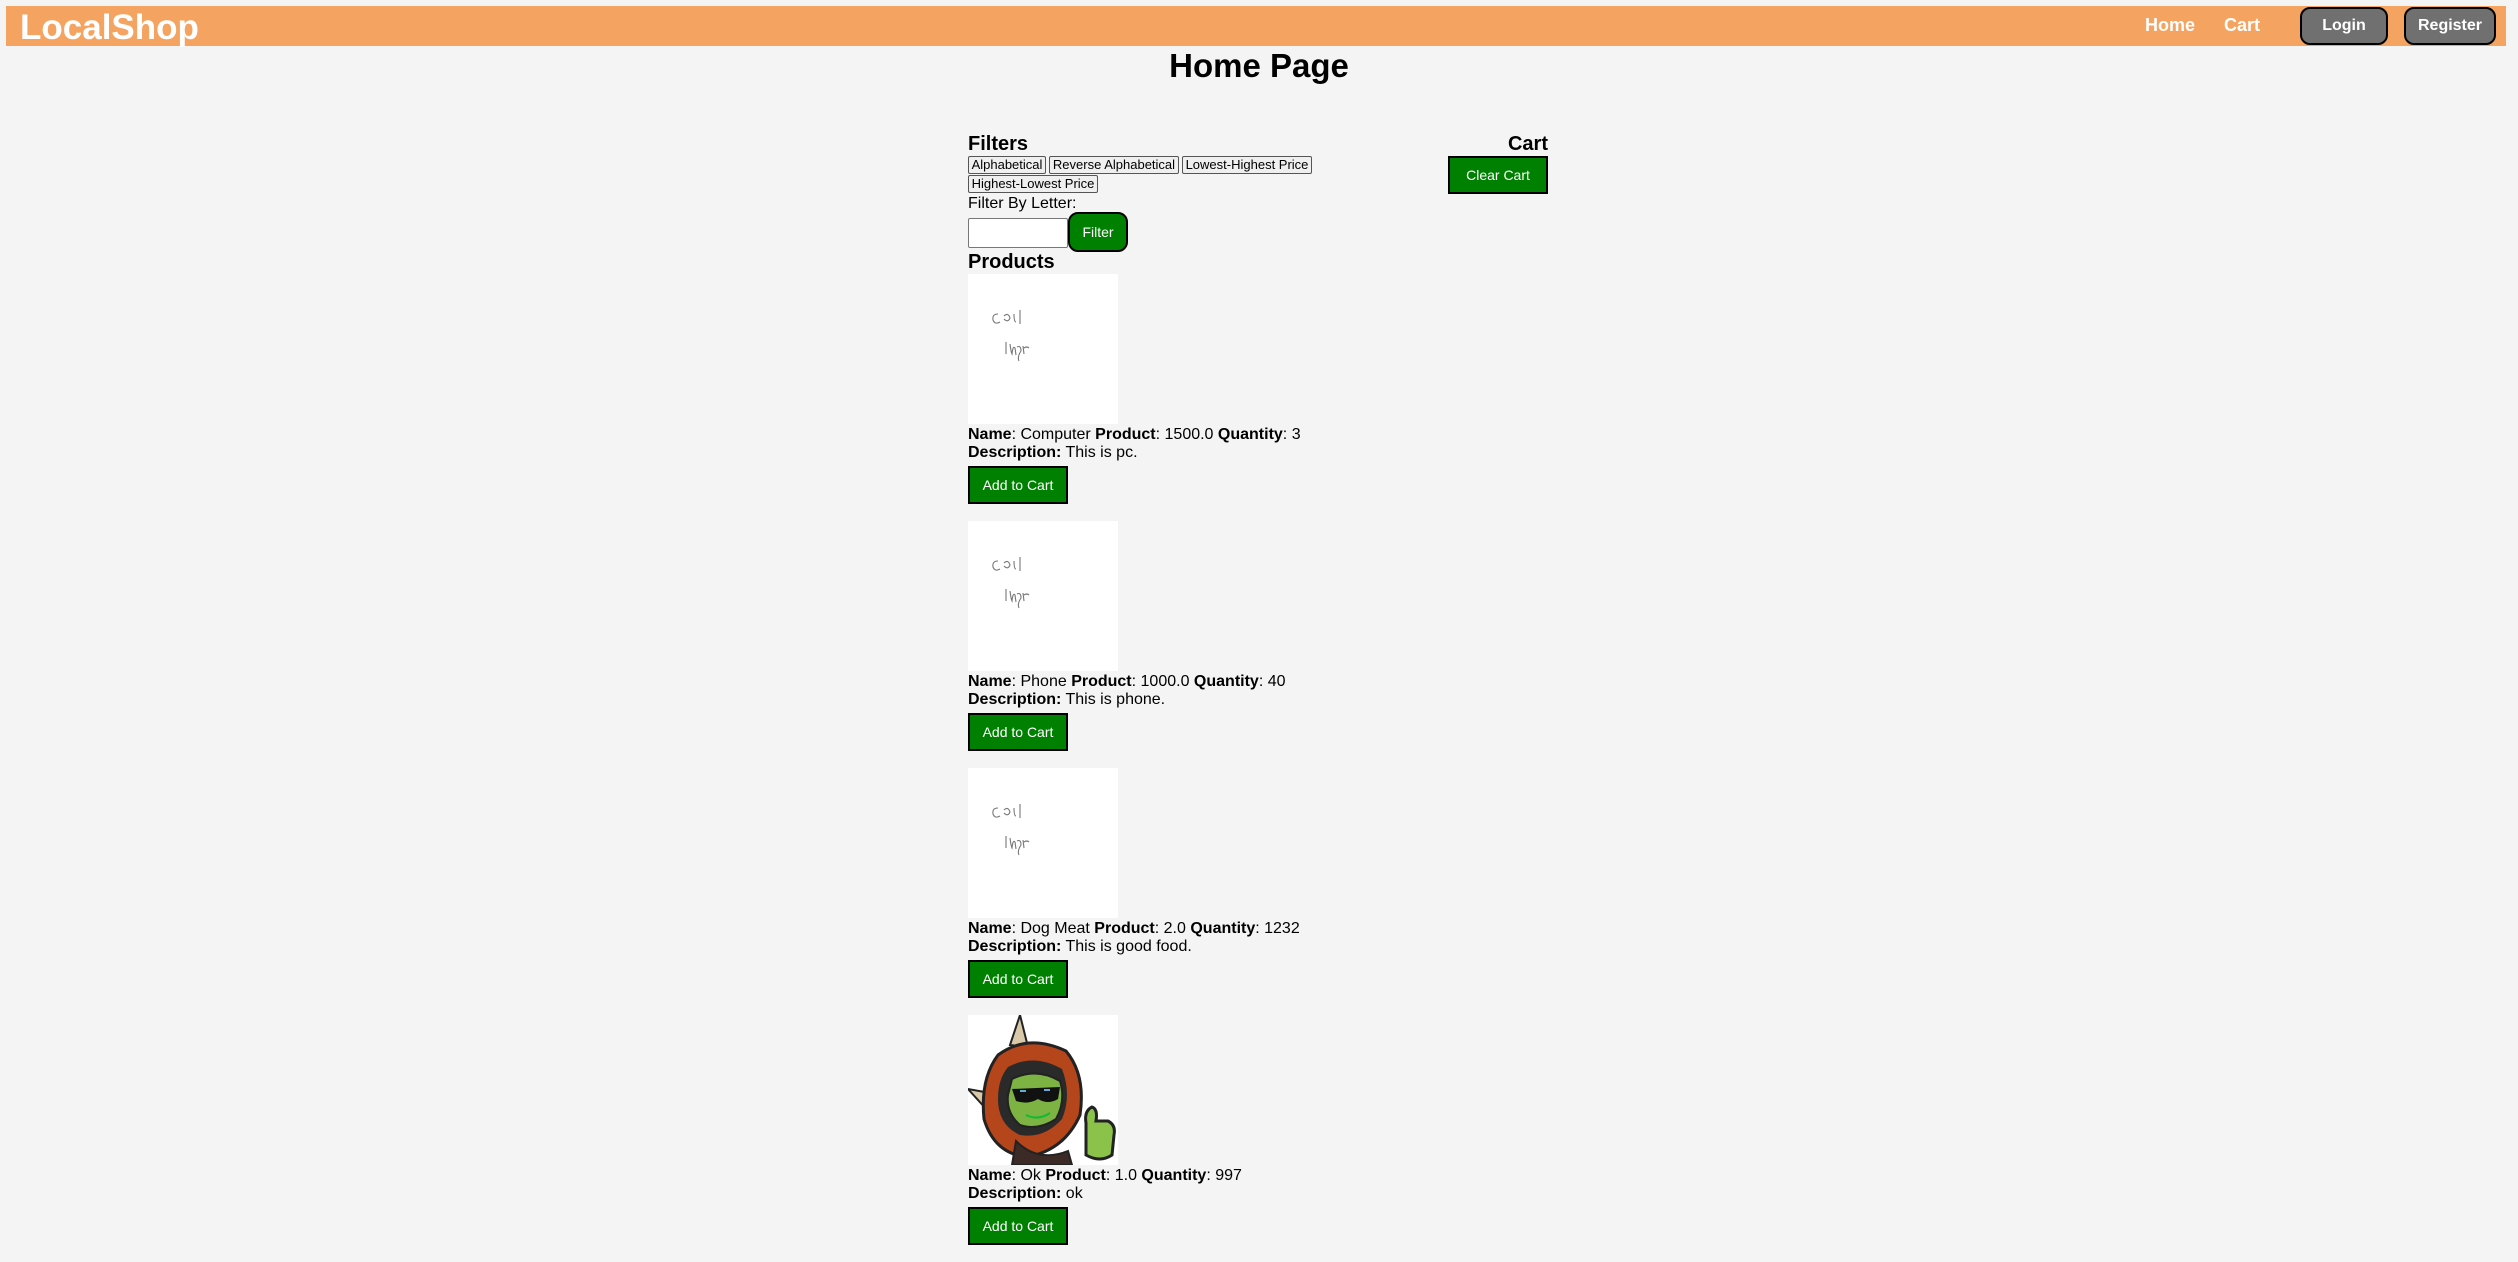 The width and height of the screenshot is (2518, 1262). Describe the element at coordinates (1007, 165) in the screenshot. I see `sort-alphabetical-button: Alphabetical` at that location.